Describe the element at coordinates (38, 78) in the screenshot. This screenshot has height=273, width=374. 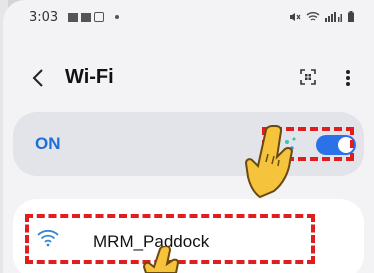
I see `chevron-left-icon` at that location.